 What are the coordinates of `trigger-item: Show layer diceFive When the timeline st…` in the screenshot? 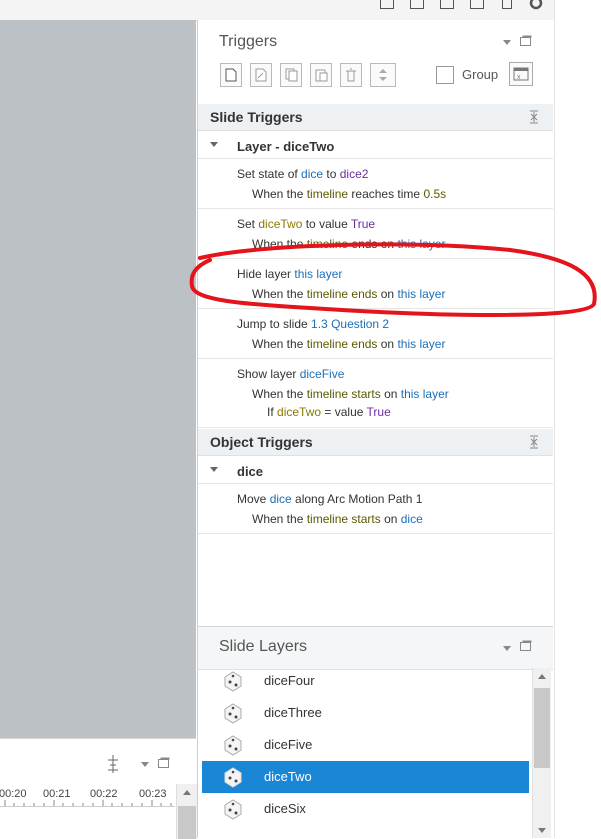 It's located at (375, 393).